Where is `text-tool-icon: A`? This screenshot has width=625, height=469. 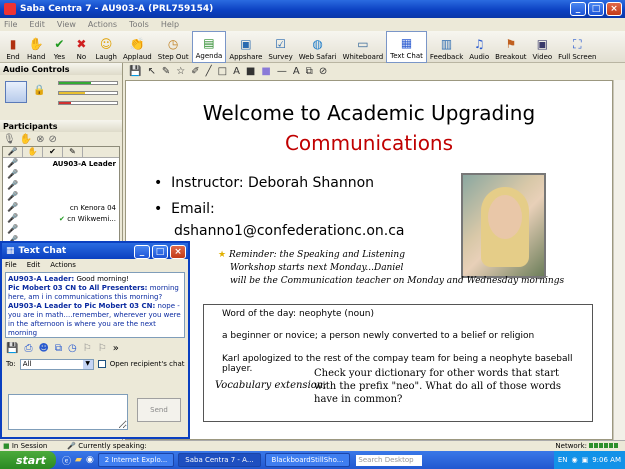 text-tool-icon: A is located at coordinates (236, 71).